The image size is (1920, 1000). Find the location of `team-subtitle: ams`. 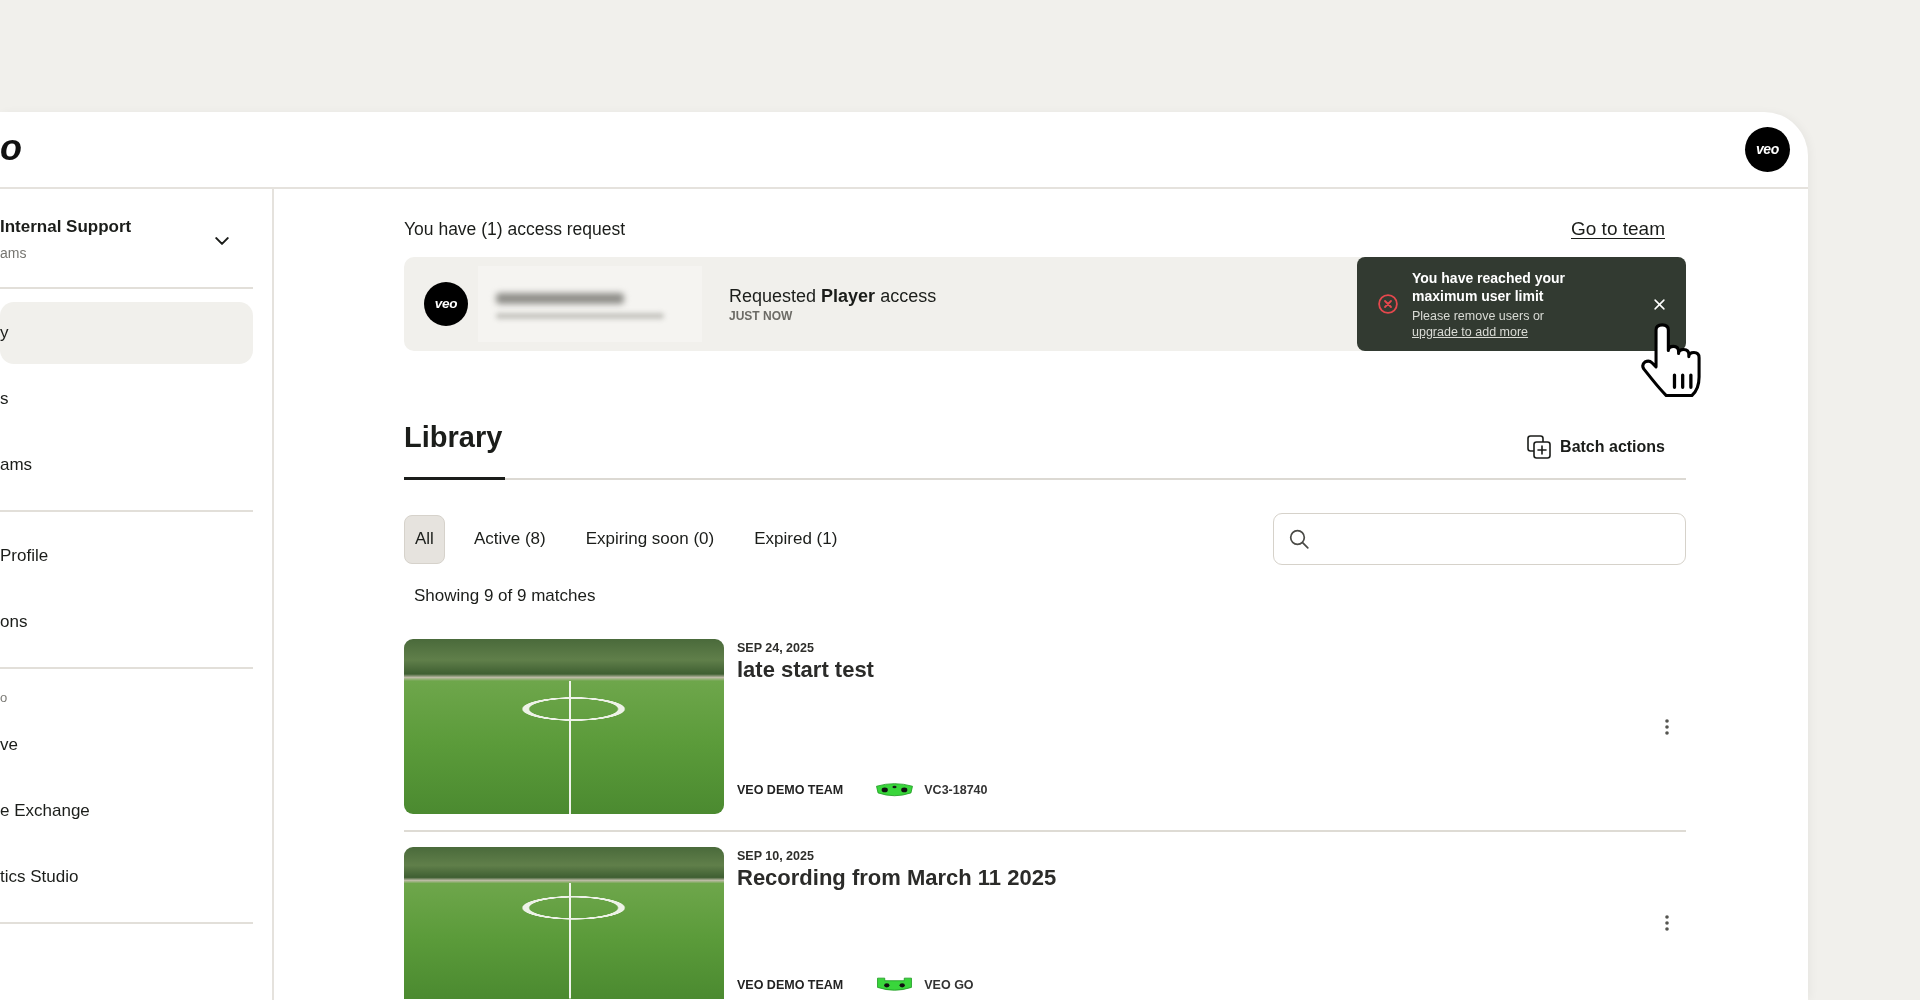

team-subtitle: ams is located at coordinates (14, 253).